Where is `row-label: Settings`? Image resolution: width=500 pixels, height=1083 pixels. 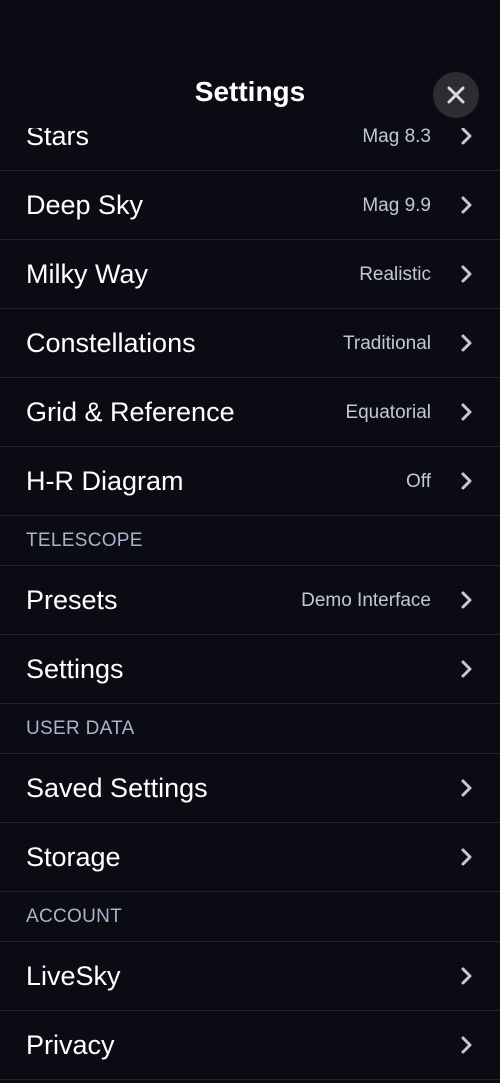
row-label: Settings is located at coordinates (75, 669).